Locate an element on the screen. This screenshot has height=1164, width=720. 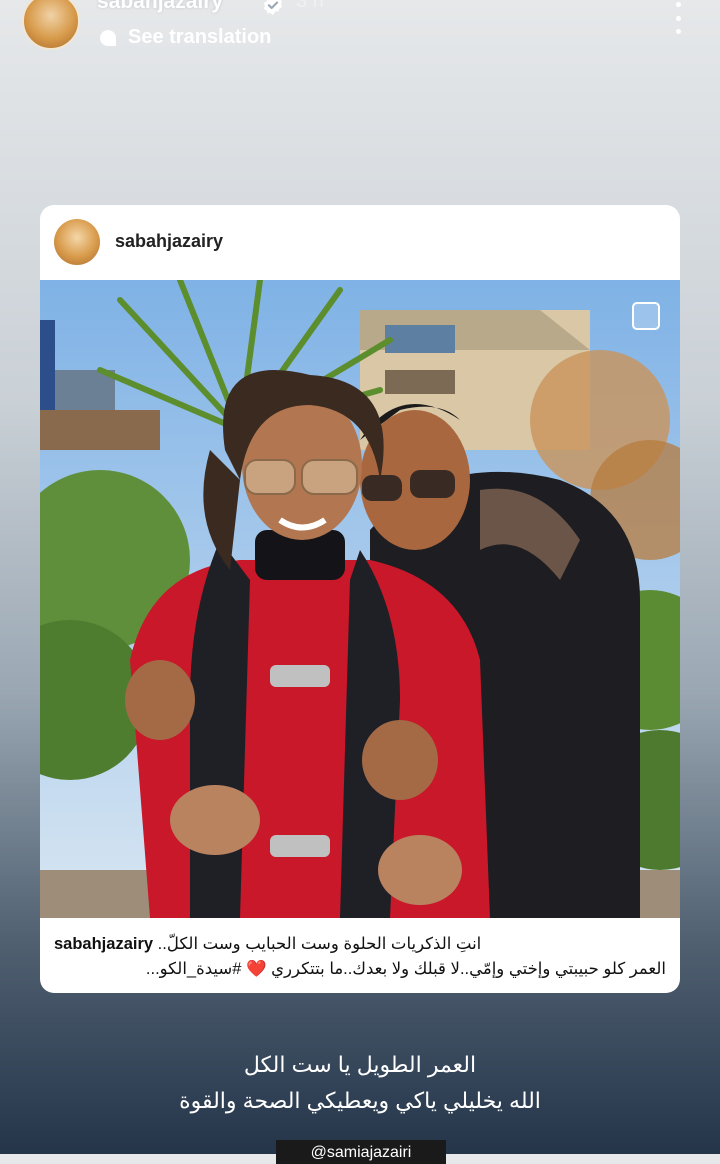
story-username: sabahjazairy is located at coordinates (160, 7).